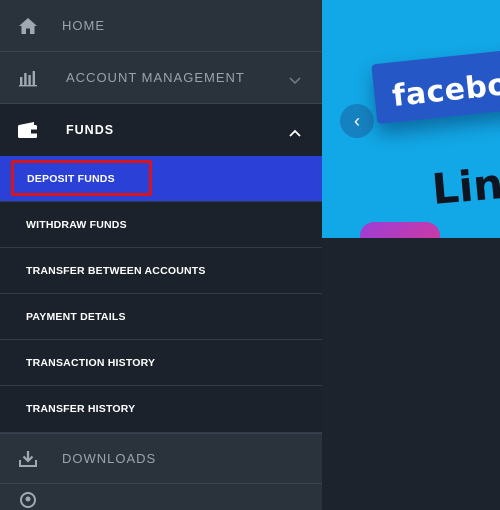  Describe the element at coordinates (161, 317) in the screenshot. I see `submenu-item-payment-details: PAYMENT DETAILS` at that location.